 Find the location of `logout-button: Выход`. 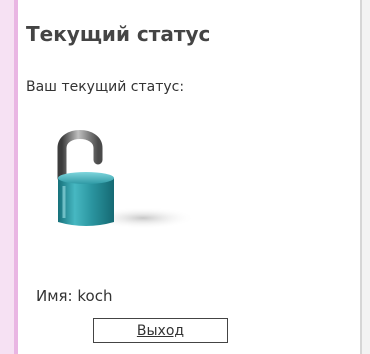

logout-button: Выход is located at coordinates (160, 330).